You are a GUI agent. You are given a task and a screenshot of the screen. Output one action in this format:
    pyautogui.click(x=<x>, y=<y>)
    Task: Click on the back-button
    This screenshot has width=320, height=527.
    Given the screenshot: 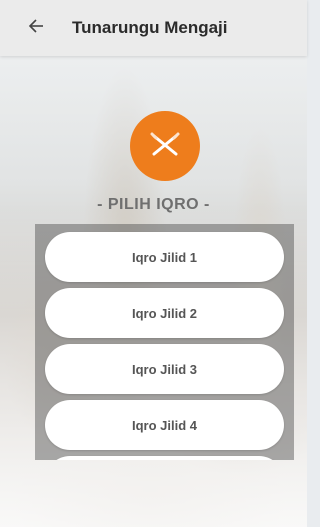 What is the action you would take?
    pyautogui.click(x=36, y=28)
    